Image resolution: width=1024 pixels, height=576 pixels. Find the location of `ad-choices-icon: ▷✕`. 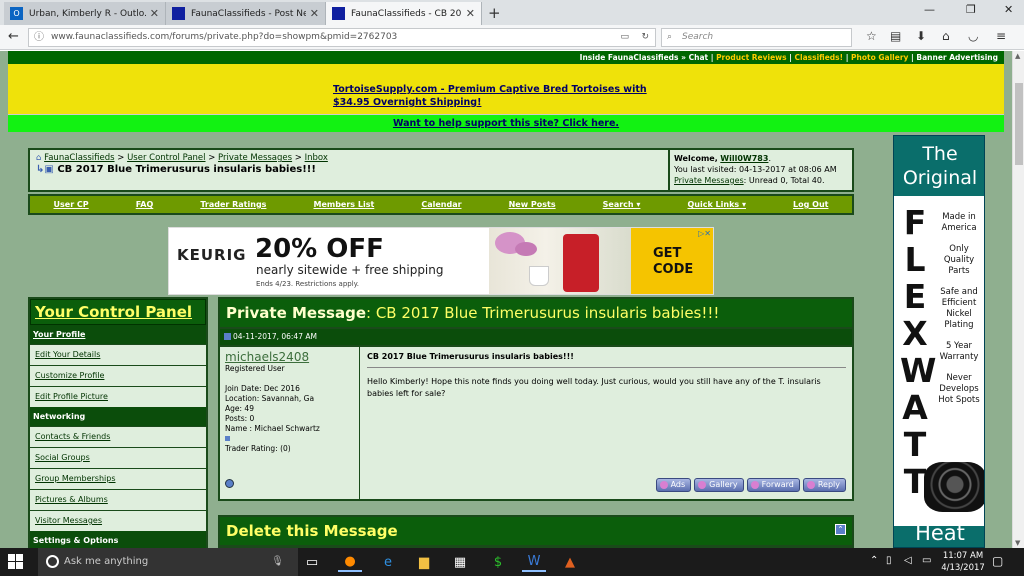

ad-choices-icon: ▷✕ is located at coordinates (704, 233).